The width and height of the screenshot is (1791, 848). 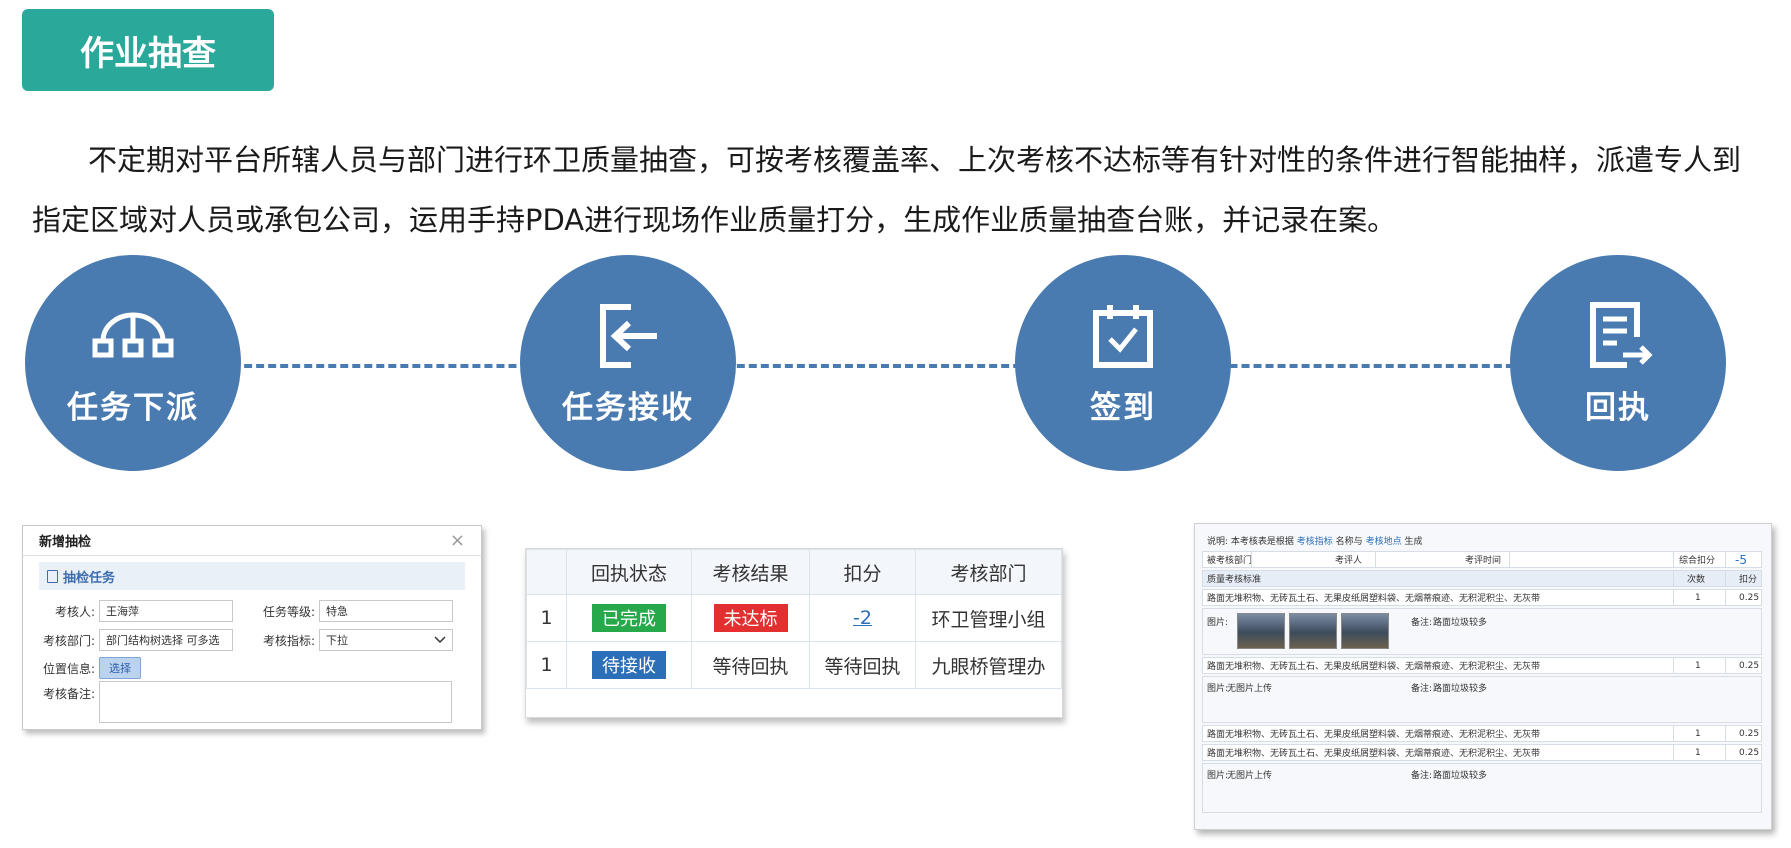 What do you see at coordinates (1741, 559) in the screenshot?
I see `total-value: -5` at bounding box center [1741, 559].